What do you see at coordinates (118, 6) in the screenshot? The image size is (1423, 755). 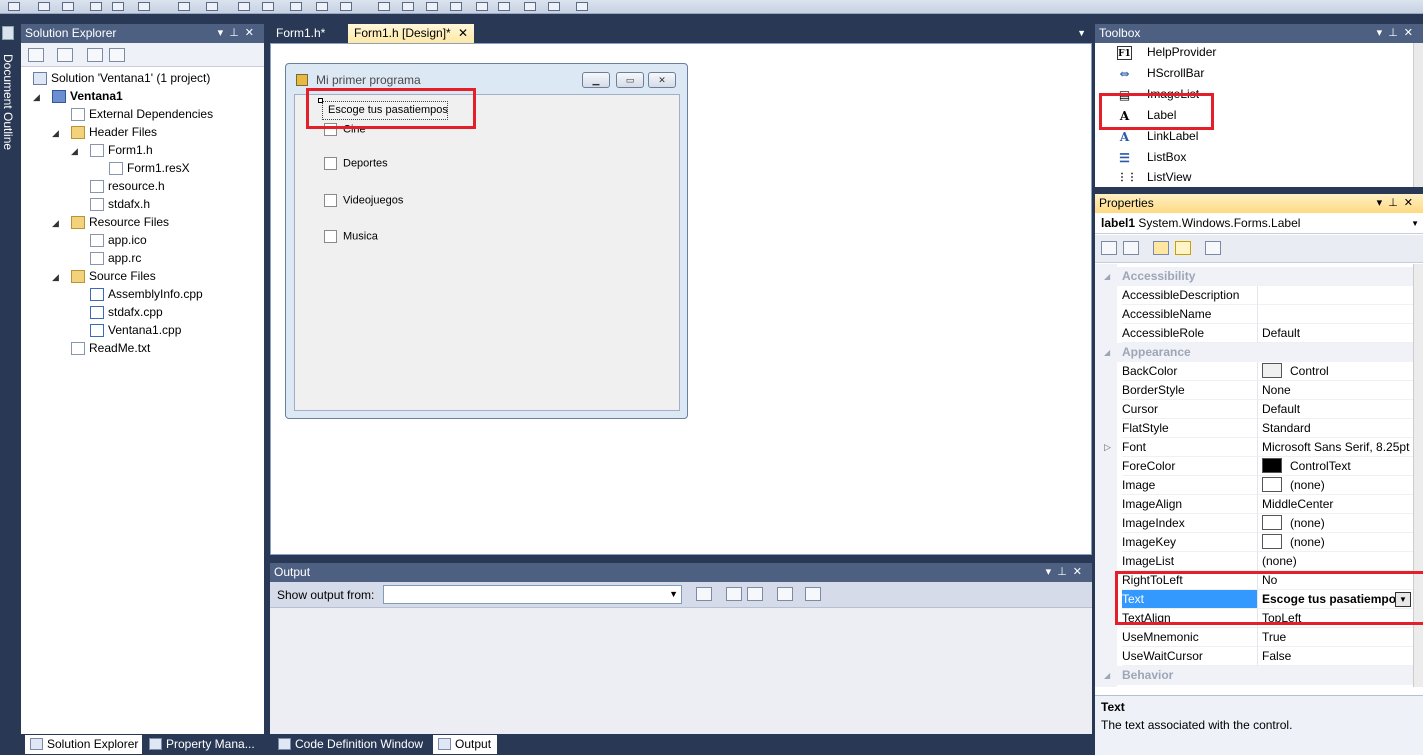 I see `align-middle-icon` at bounding box center [118, 6].